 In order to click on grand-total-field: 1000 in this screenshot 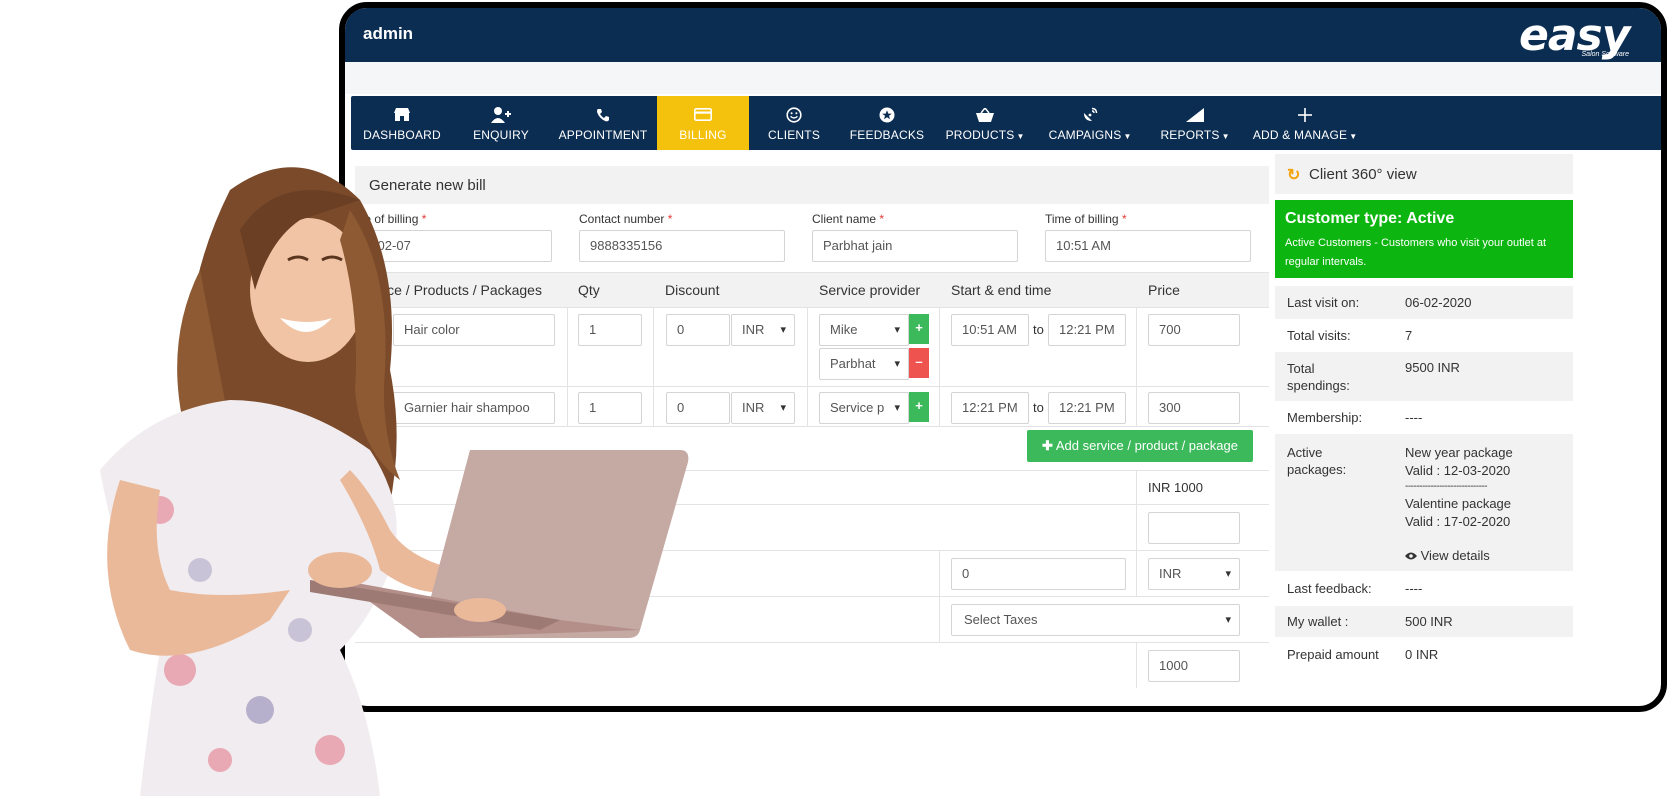, I will do `click(1194, 666)`.